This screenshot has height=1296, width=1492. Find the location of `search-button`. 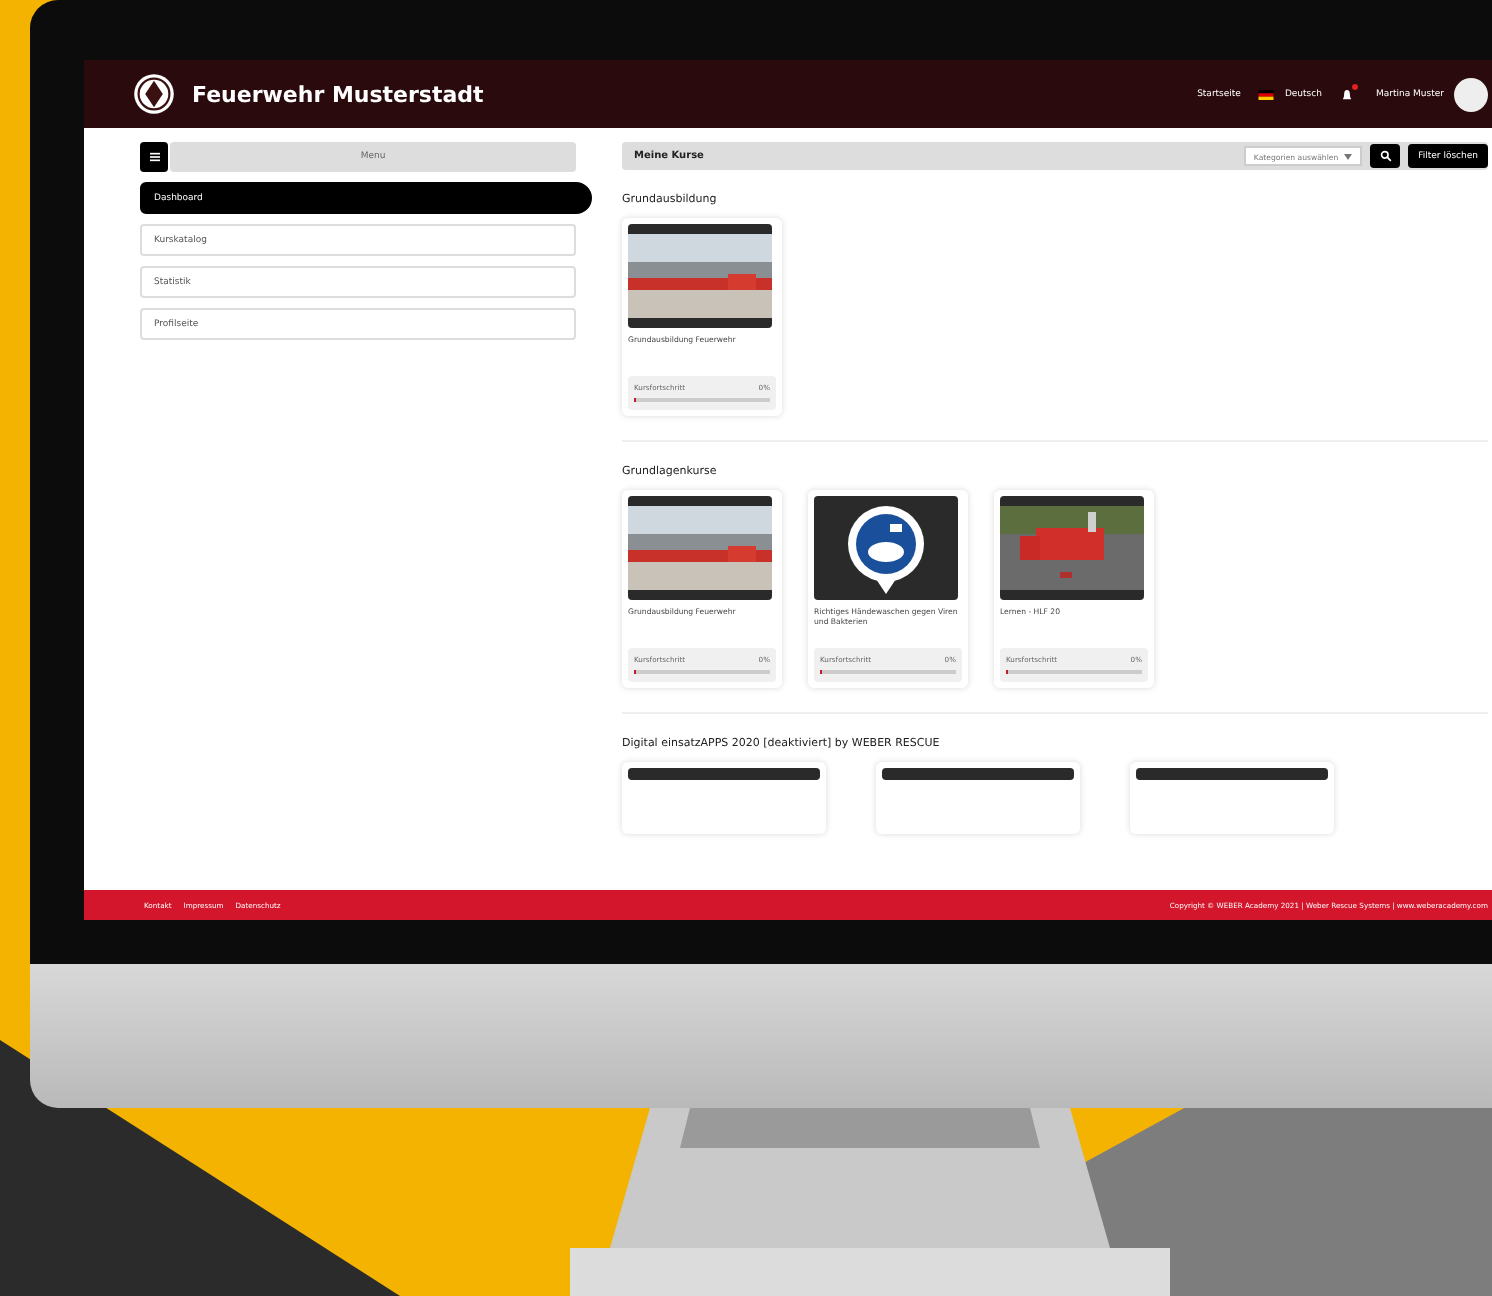

search-button is located at coordinates (1385, 156).